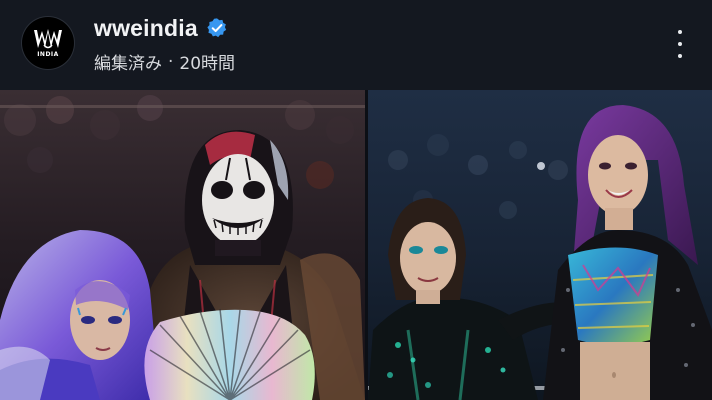 The image size is (712, 400). I want to click on username-row: wweindia, so click(161, 28).